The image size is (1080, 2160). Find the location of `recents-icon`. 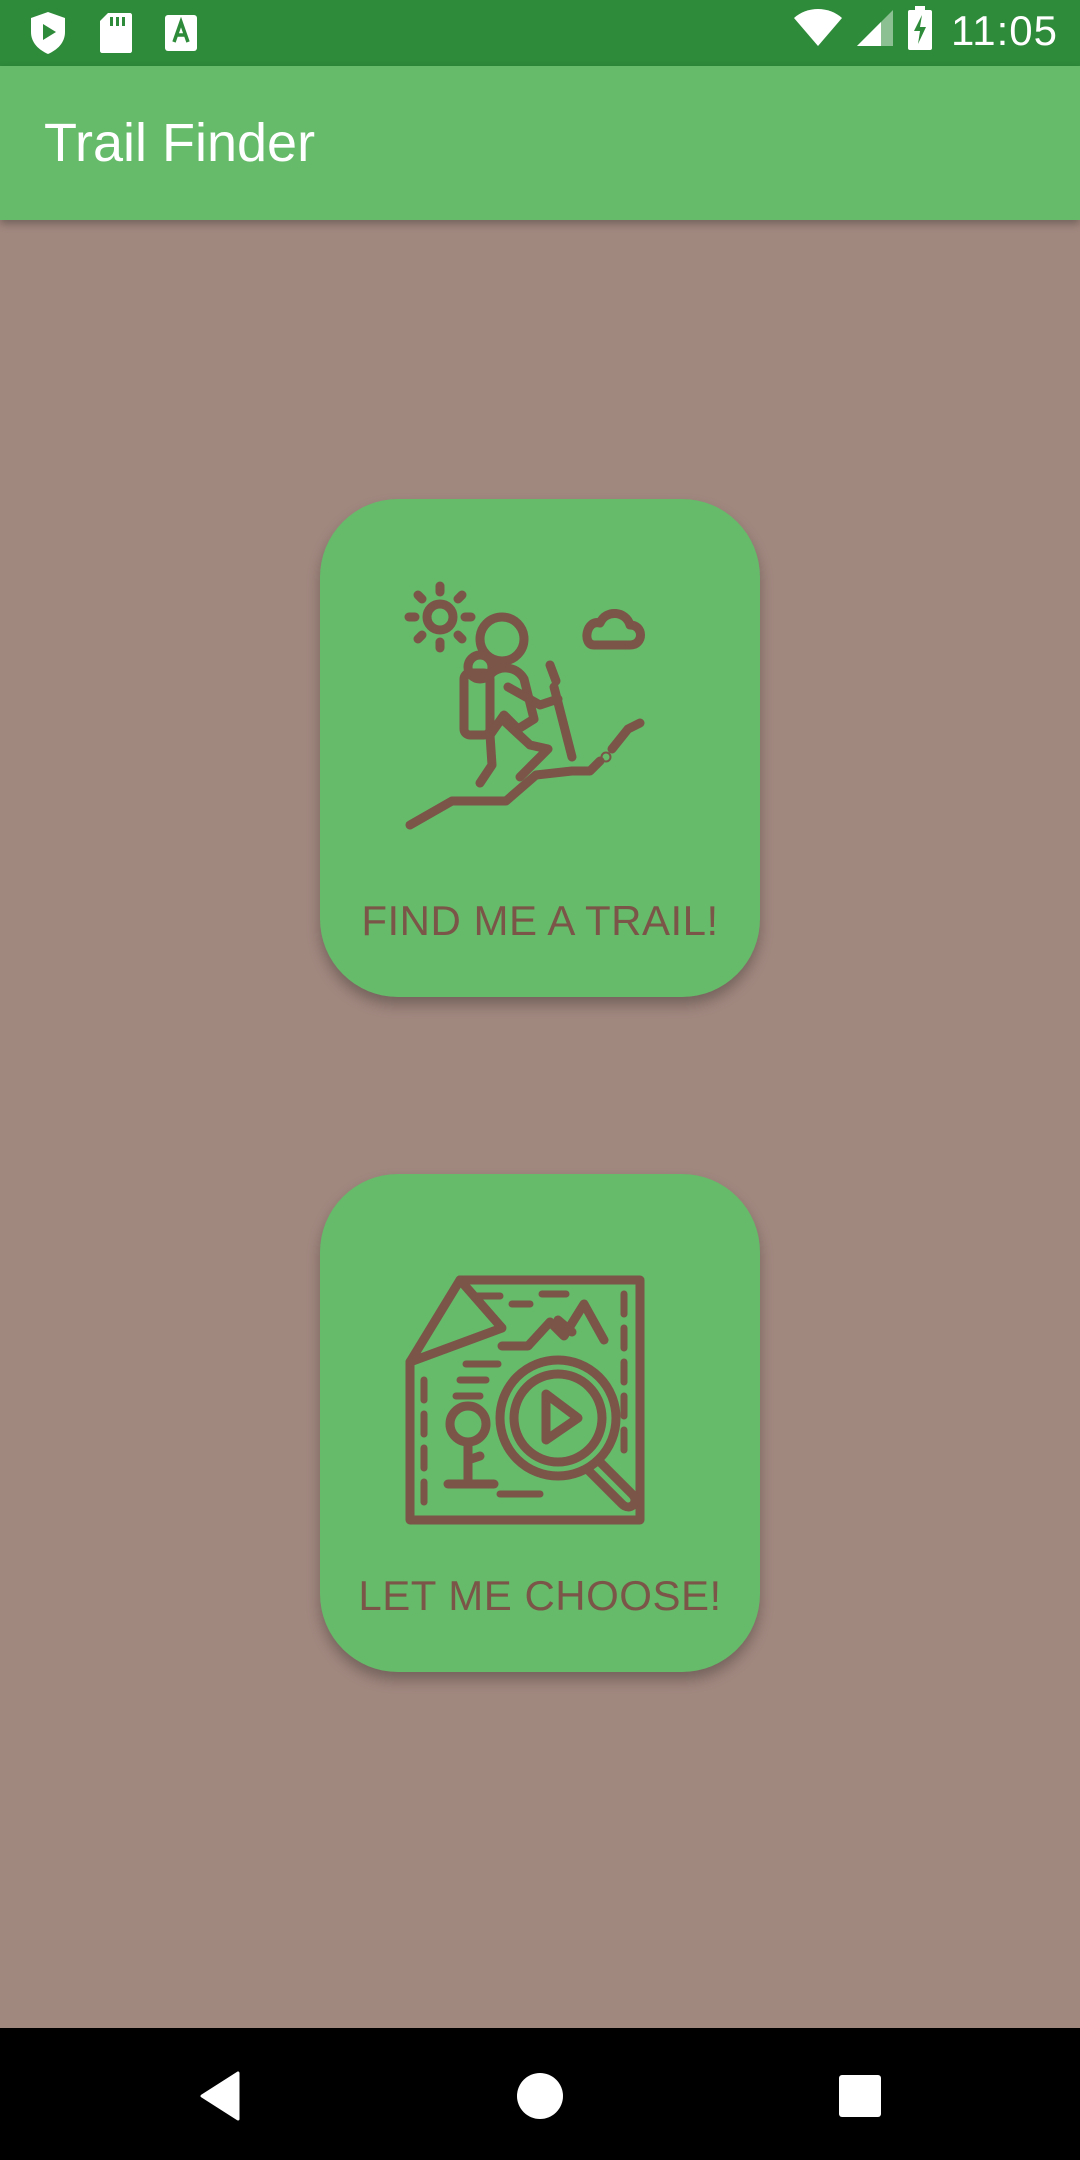

recents-icon is located at coordinates (860, 2096).